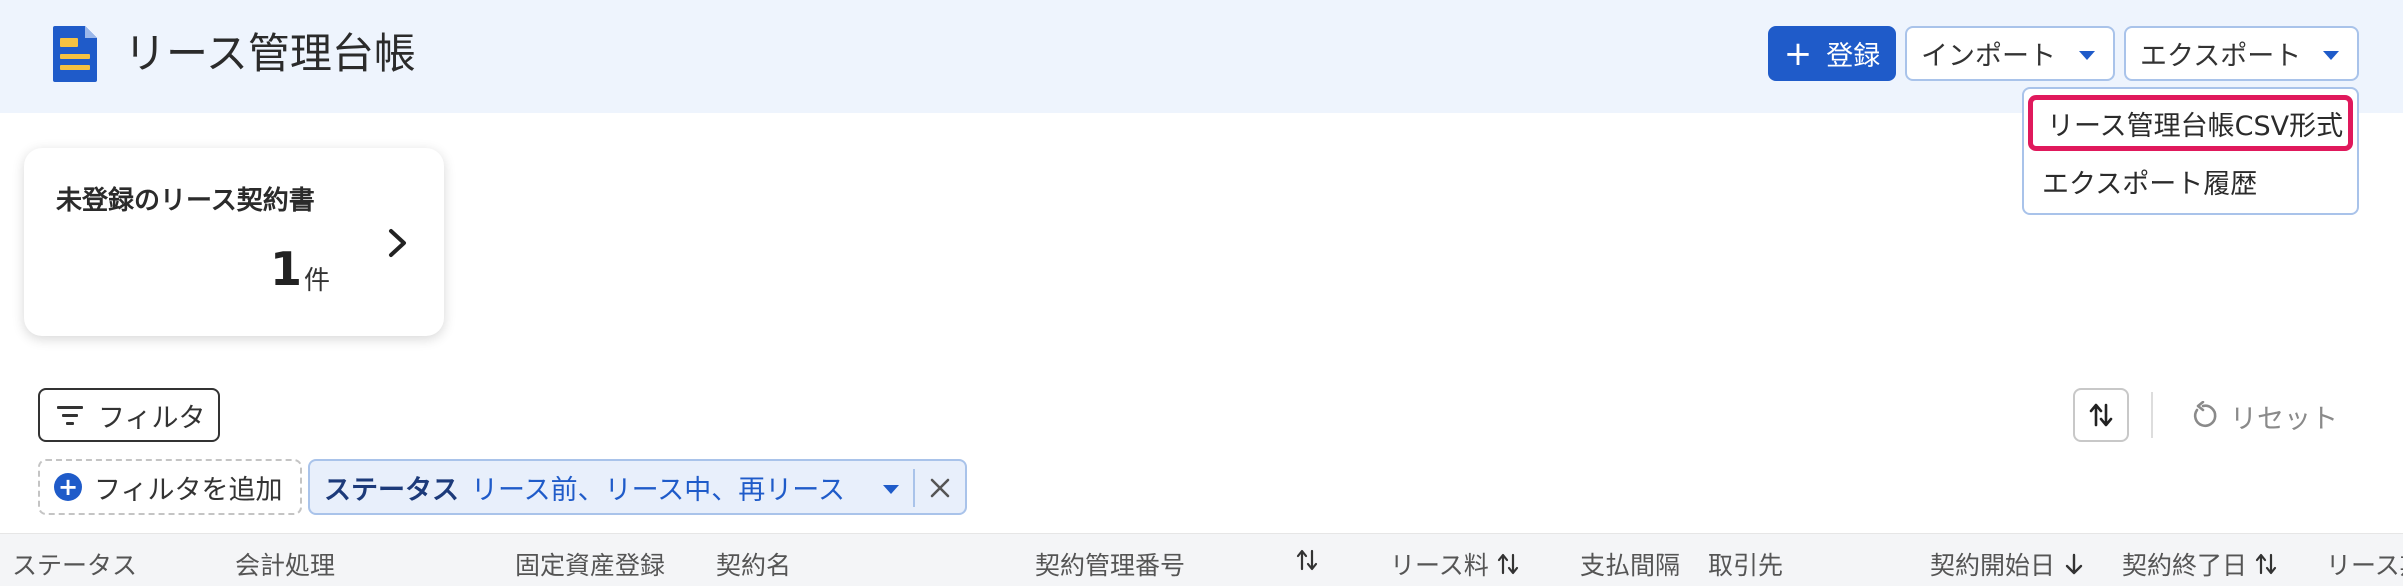  I want to click on toolbar-divider, so click(2152, 415).